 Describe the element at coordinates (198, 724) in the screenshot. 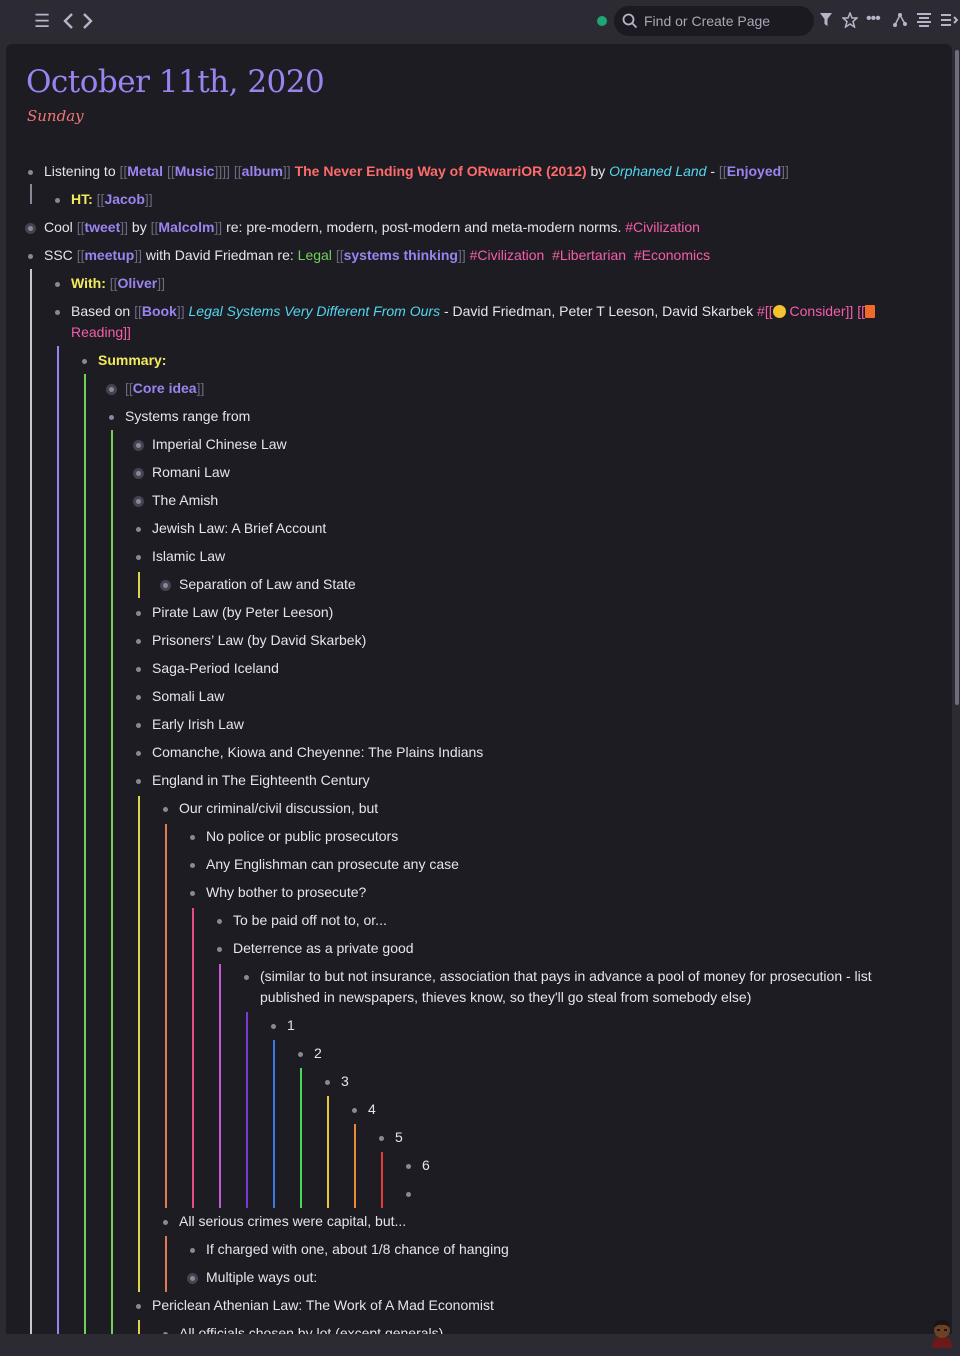

I see `list-item: Early Irish Law` at that location.